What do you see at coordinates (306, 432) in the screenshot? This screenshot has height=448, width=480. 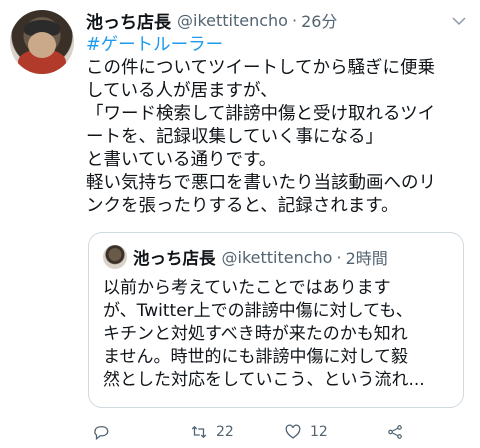 I see `like-button: 12` at bounding box center [306, 432].